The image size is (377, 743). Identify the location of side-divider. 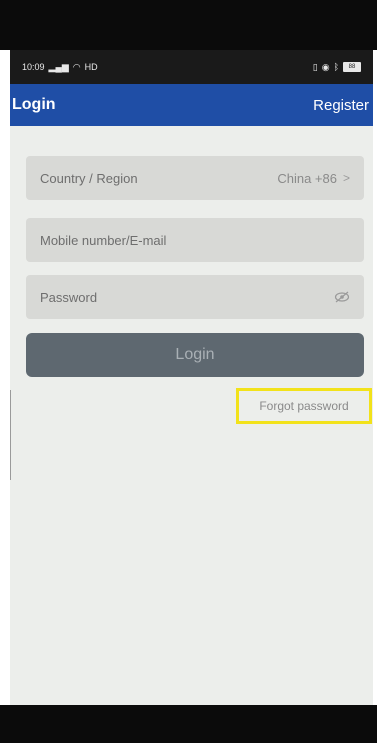
(10, 435).